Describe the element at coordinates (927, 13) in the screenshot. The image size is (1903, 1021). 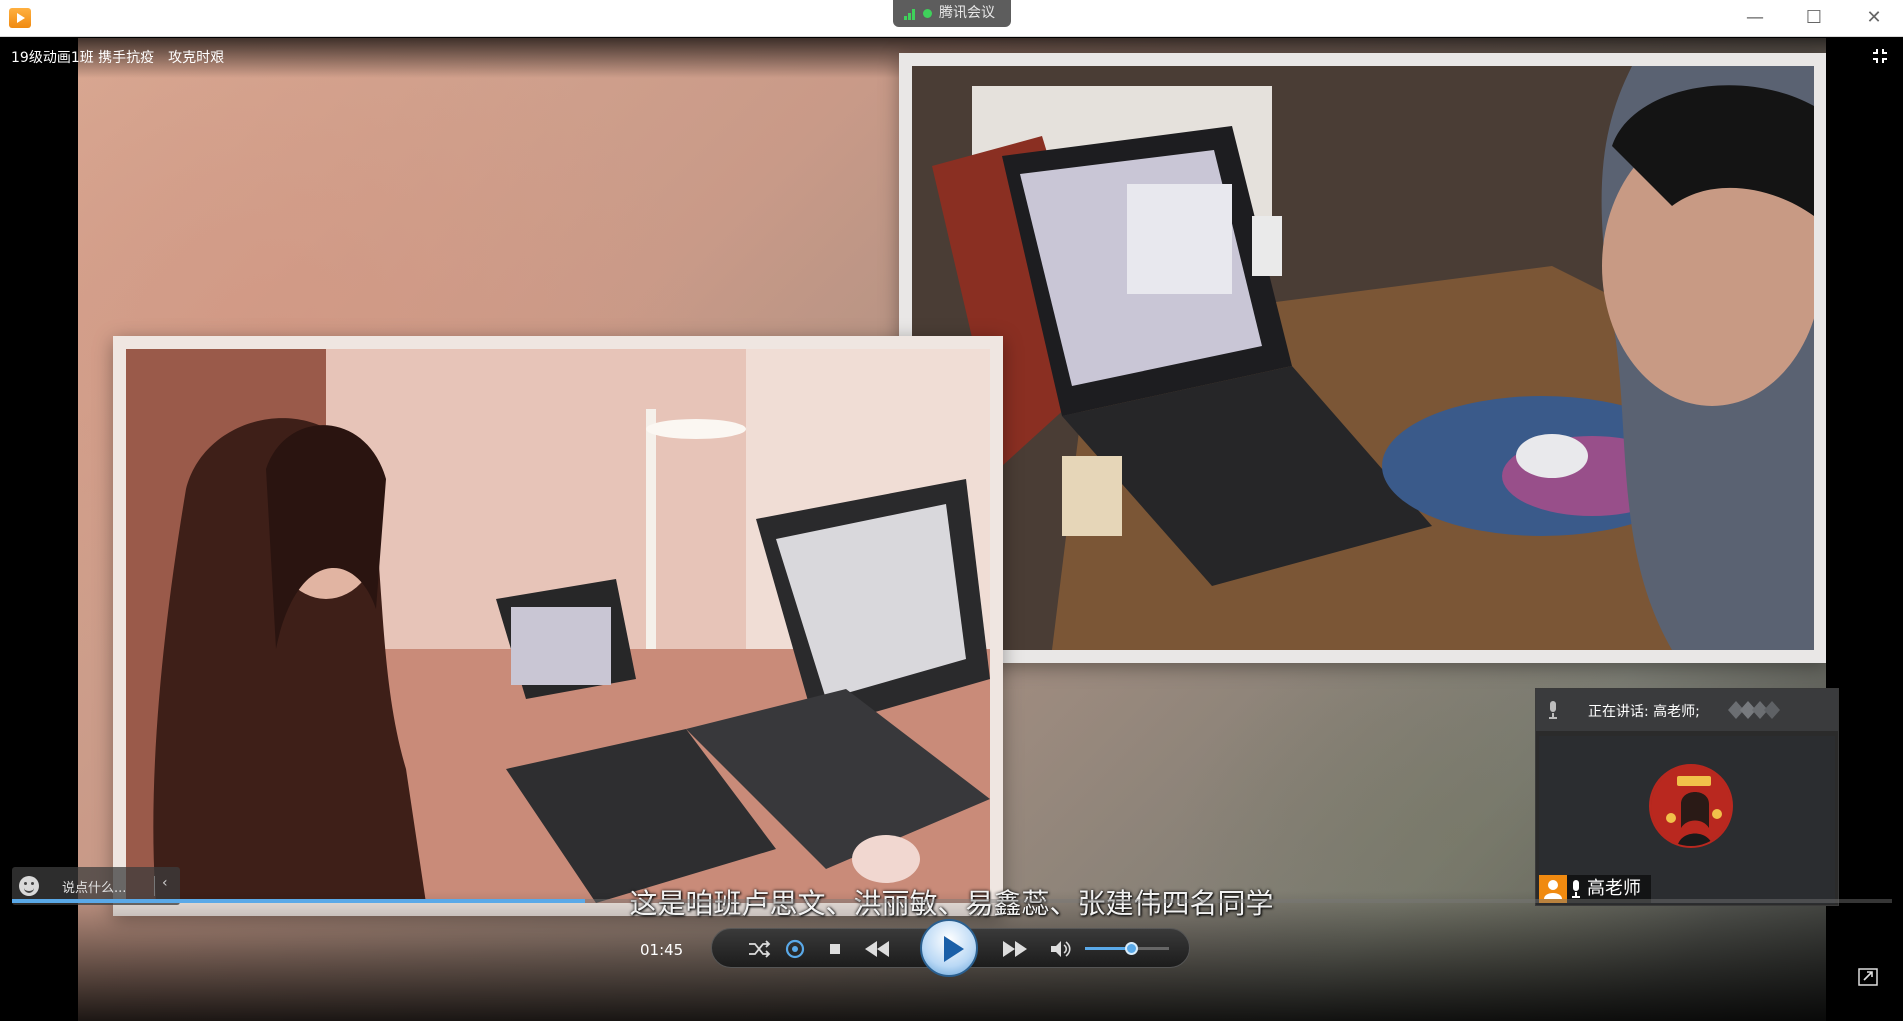
I see `connection-status-icon` at that location.